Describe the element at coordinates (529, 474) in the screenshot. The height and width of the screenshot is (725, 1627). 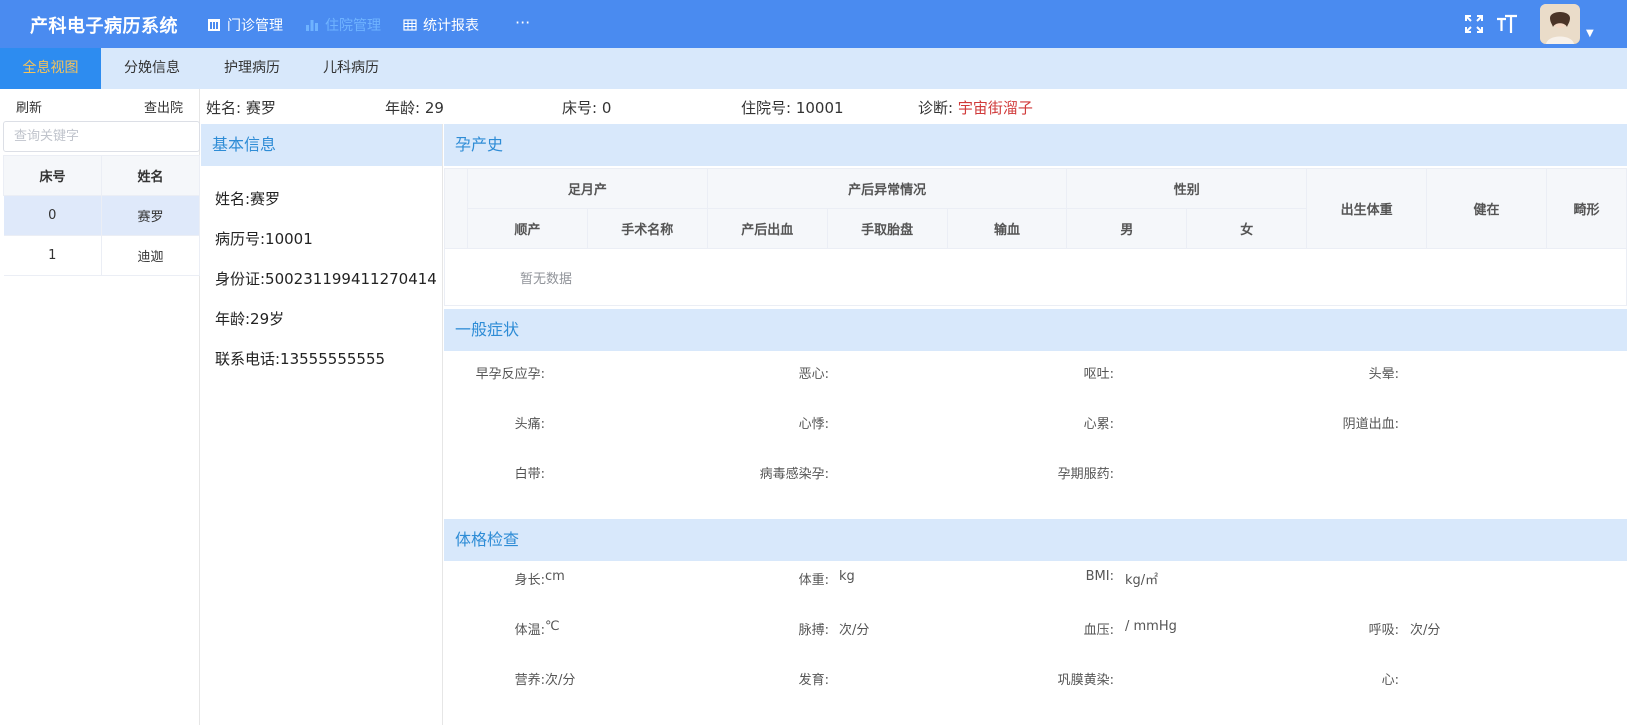
I see `field-leukorrhea: 白带:` at that location.